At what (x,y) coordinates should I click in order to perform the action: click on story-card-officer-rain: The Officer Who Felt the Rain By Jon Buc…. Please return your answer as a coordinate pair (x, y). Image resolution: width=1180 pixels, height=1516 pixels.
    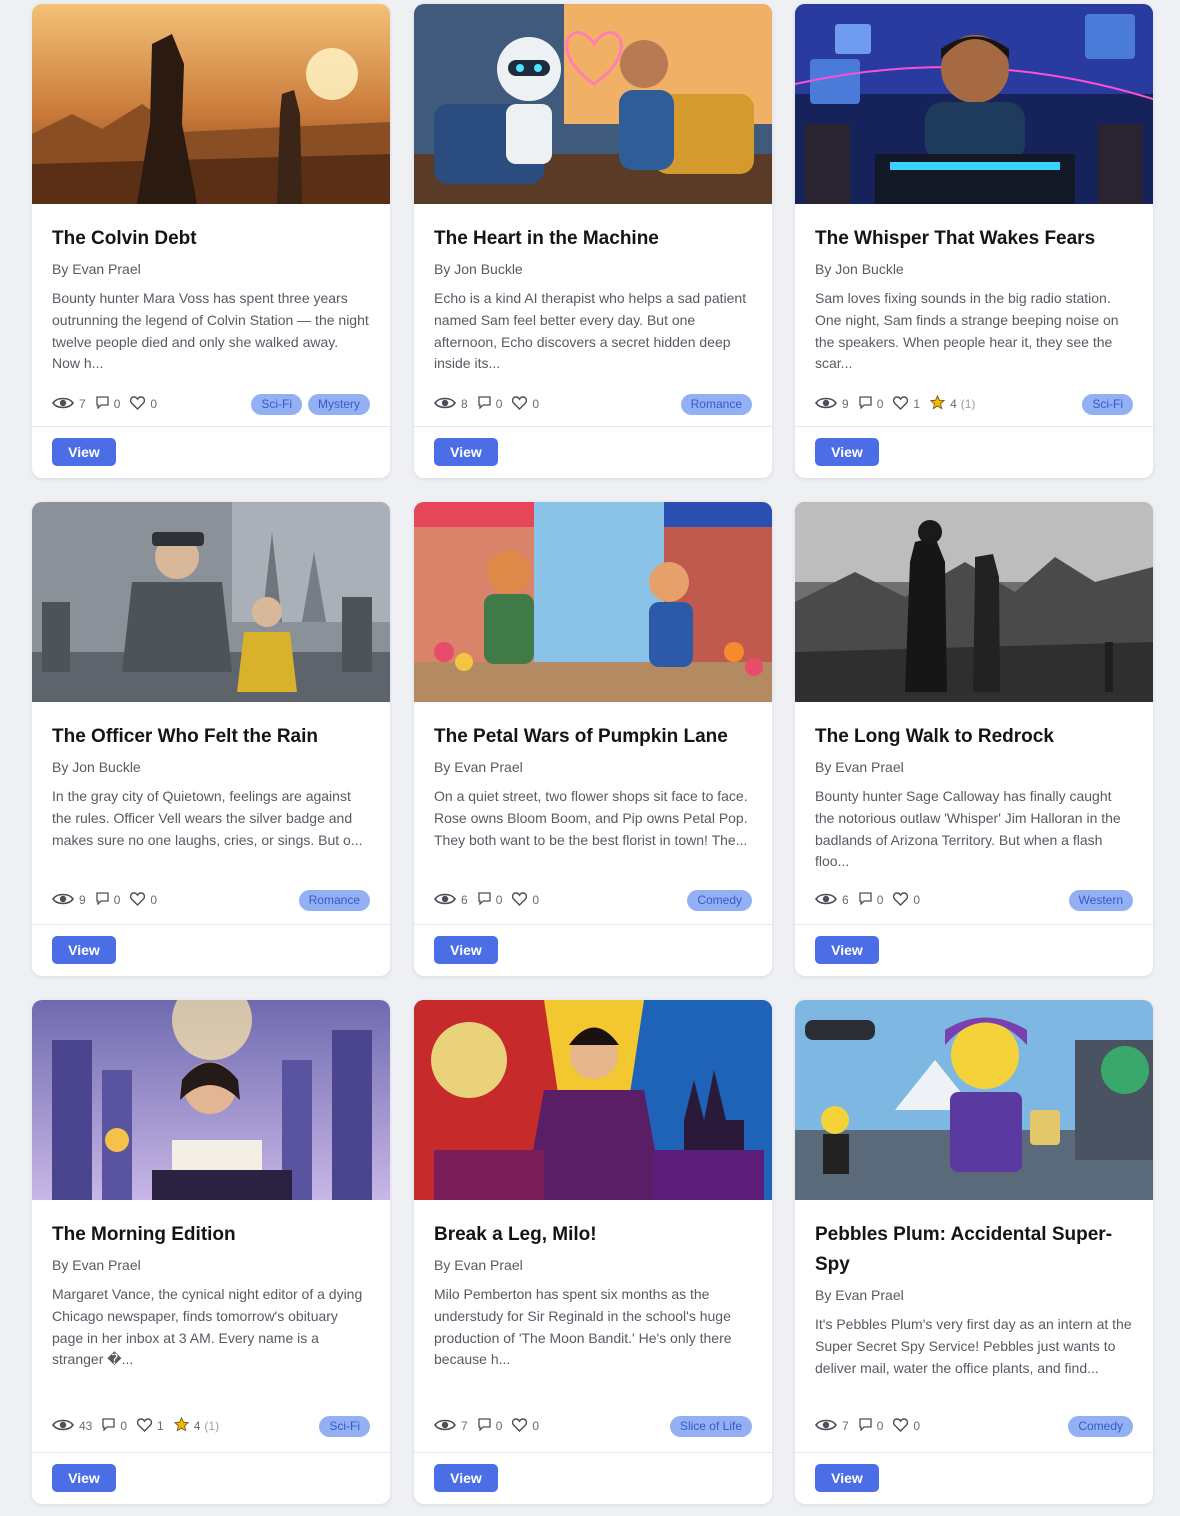
    Looking at the image, I should click on (211, 739).